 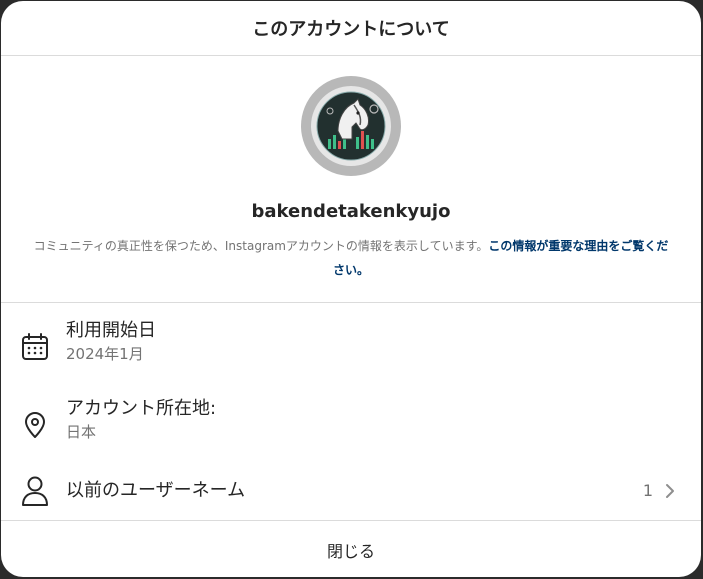 I want to click on location-text: アカウント所在地: 日本, so click(x=141, y=420).